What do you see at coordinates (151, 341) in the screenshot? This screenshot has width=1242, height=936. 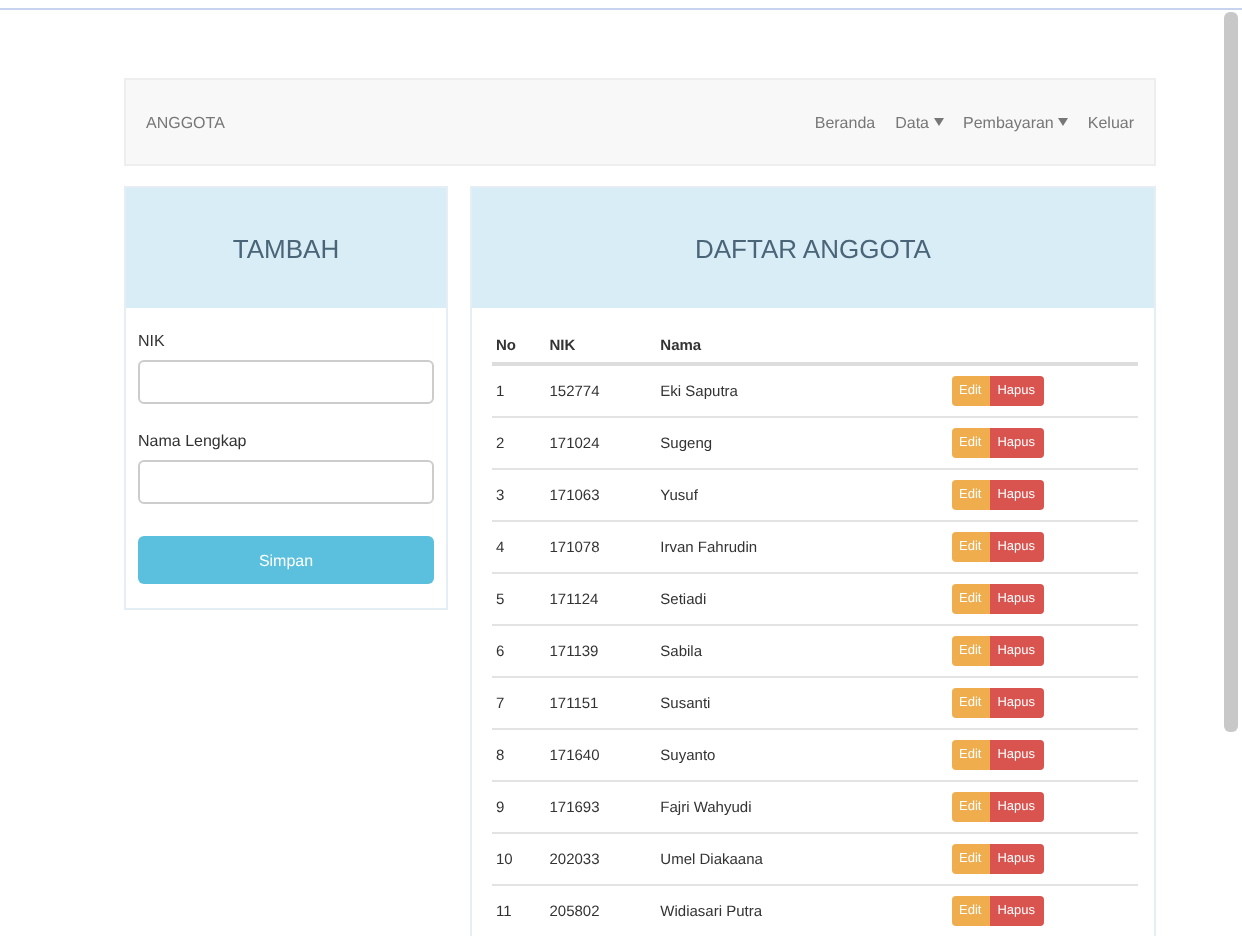 I see `field-label: NIK` at bounding box center [151, 341].